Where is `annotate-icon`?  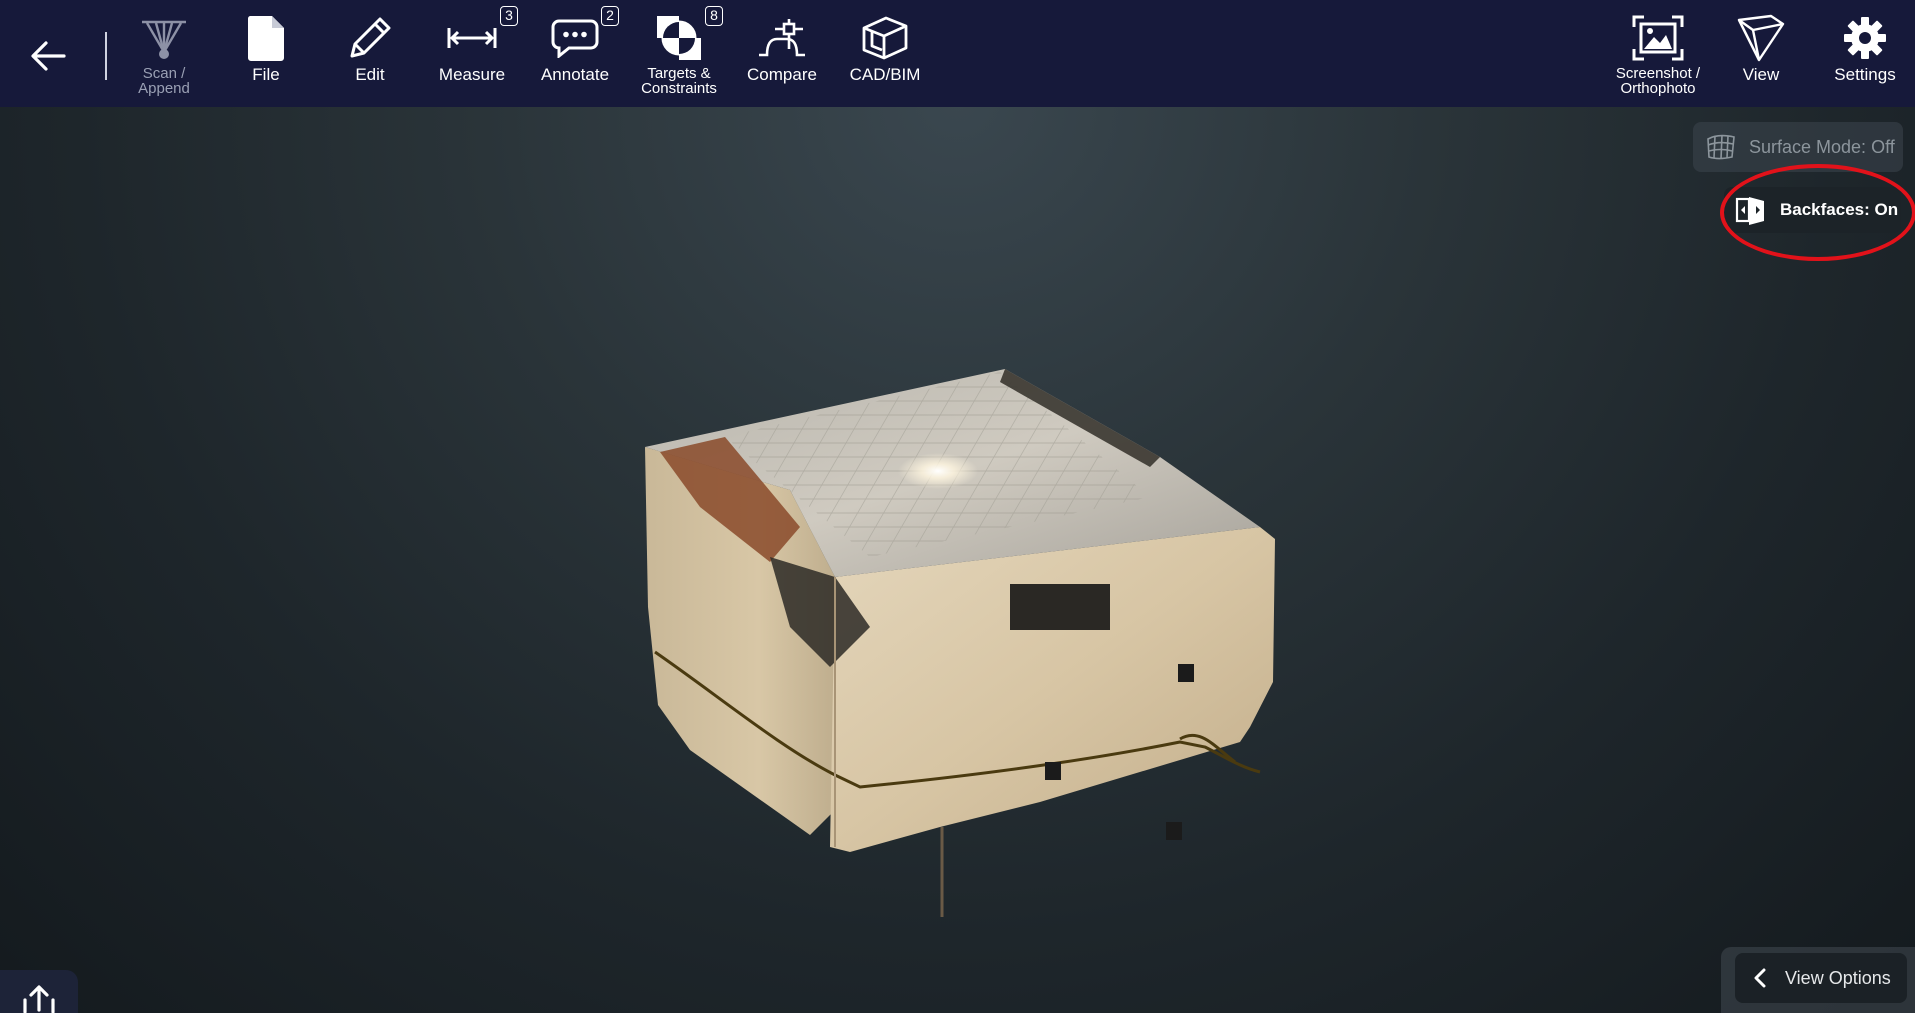 annotate-icon is located at coordinates (575, 38).